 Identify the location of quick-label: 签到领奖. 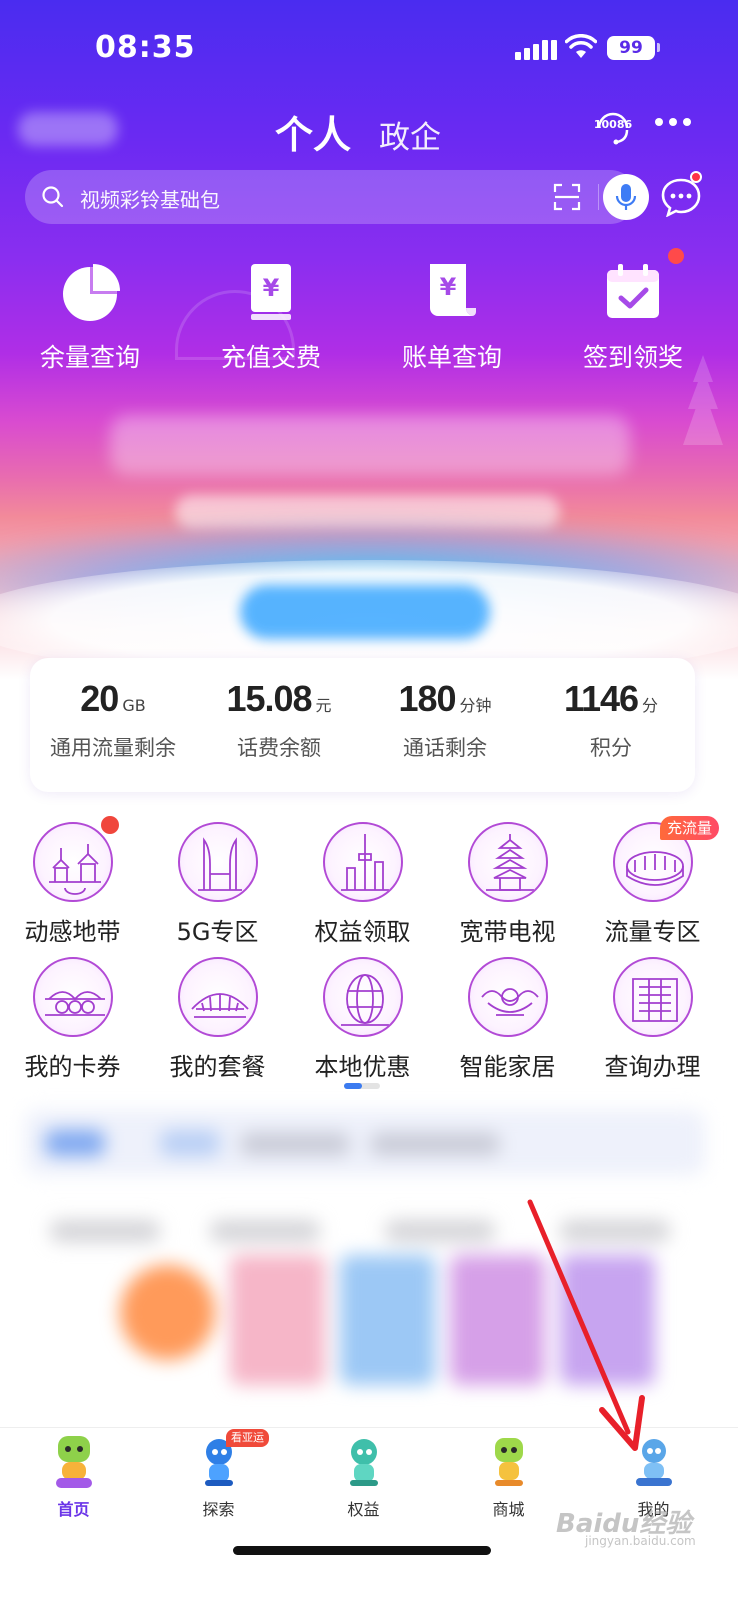
(632, 357).